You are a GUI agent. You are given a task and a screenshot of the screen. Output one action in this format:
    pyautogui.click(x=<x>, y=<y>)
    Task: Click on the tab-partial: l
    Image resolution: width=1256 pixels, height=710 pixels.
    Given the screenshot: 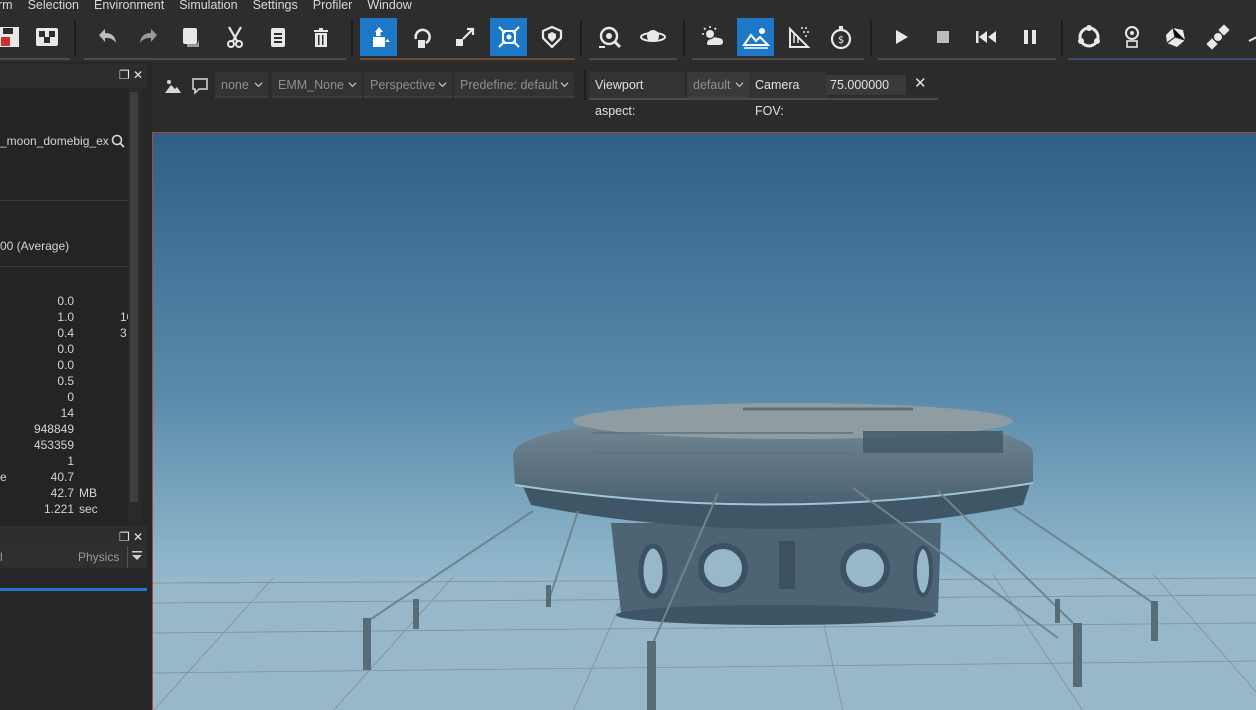 What is the action you would take?
    pyautogui.click(x=1, y=557)
    